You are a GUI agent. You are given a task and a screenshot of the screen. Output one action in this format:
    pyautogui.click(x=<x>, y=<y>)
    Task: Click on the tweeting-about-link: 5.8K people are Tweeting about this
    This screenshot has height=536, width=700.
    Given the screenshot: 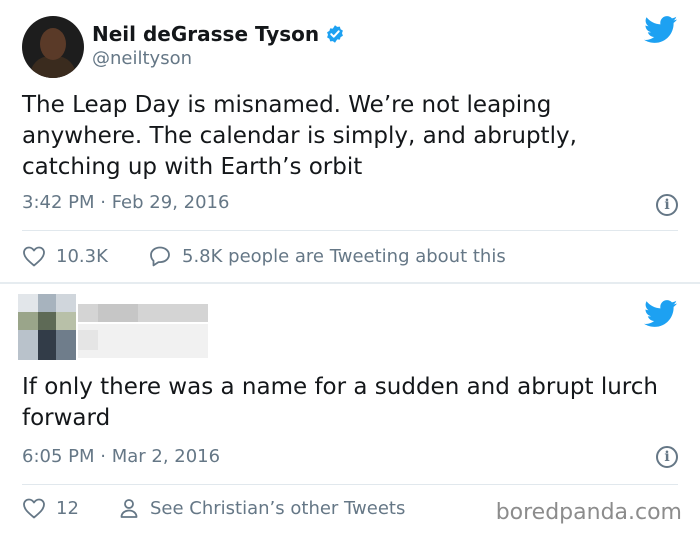 What is the action you would take?
    pyautogui.click(x=327, y=256)
    